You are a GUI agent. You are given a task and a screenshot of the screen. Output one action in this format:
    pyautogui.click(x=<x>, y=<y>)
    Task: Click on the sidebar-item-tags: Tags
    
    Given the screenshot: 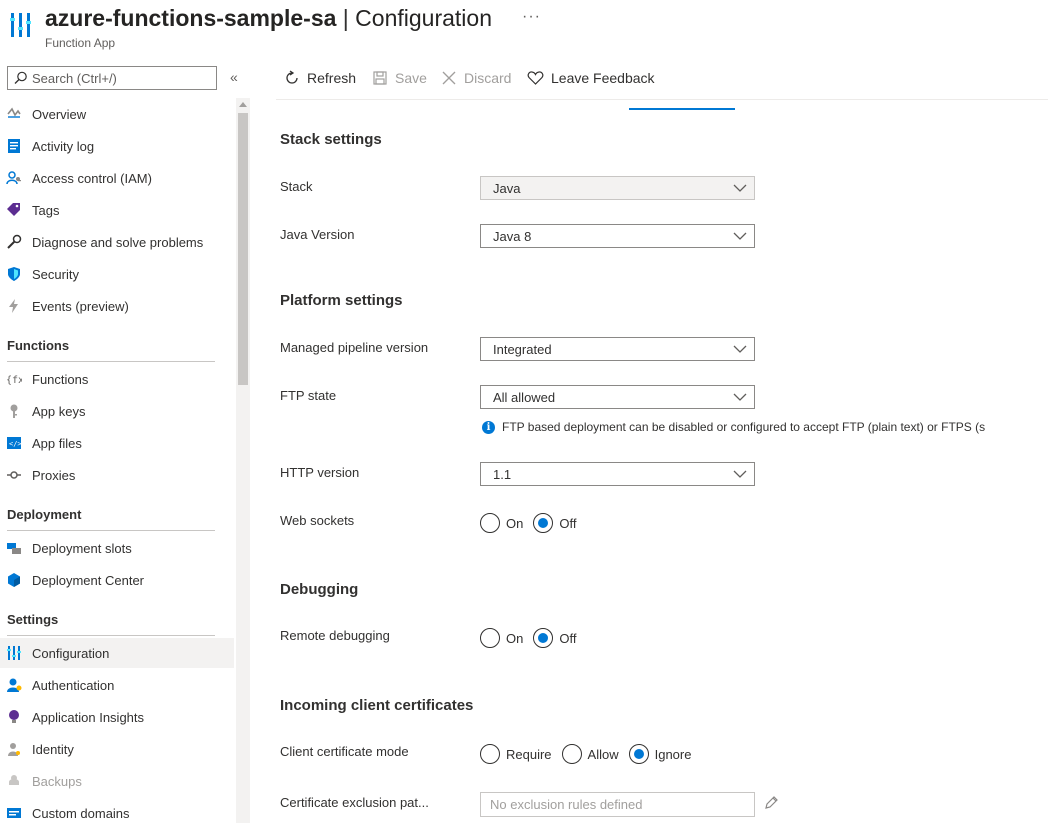 What is the action you would take?
    pyautogui.click(x=117, y=210)
    